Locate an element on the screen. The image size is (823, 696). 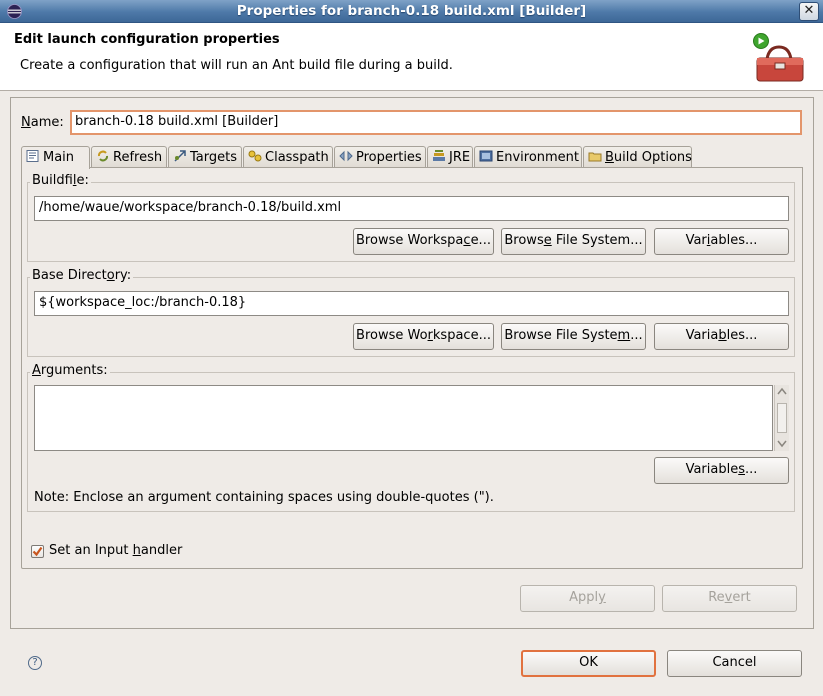
arguments-textarea is located at coordinates (403, 418).